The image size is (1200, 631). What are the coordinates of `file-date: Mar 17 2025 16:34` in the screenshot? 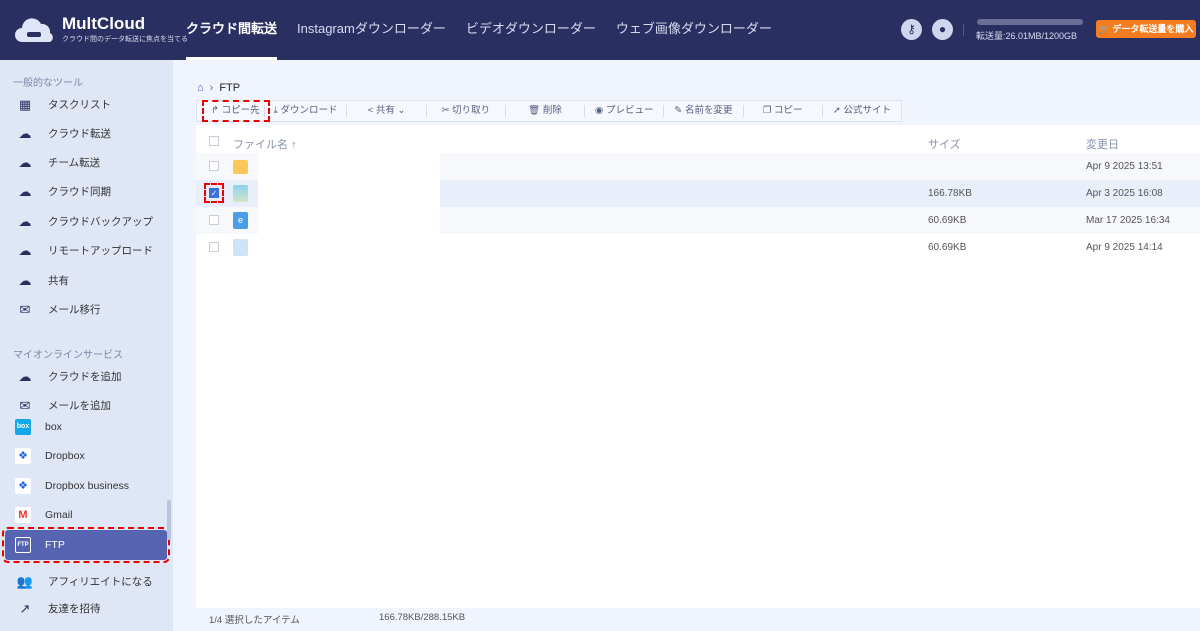 It's located at (1128, 220).